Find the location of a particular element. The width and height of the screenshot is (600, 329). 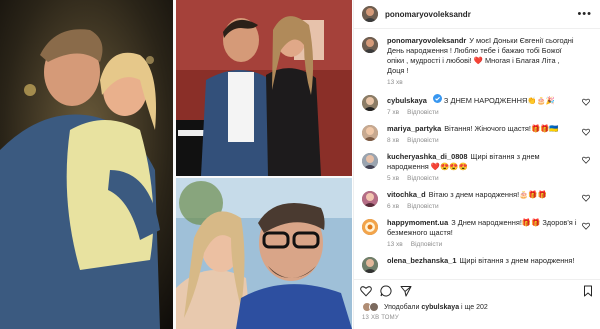

comment-text: З ДНЕМ НАРОДЖЕННЯ👏🎂🎉 is located at coordinates (499, 100).